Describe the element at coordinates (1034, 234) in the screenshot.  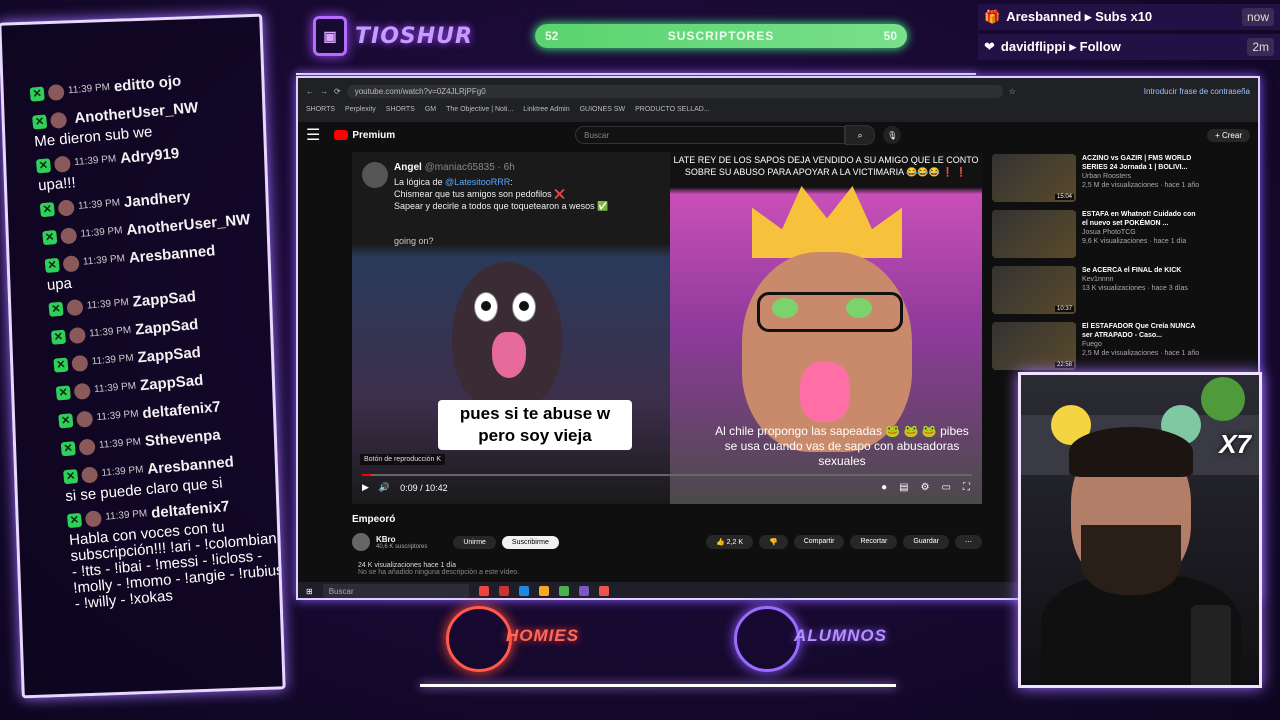
I see `video-thumbnail` at that location.